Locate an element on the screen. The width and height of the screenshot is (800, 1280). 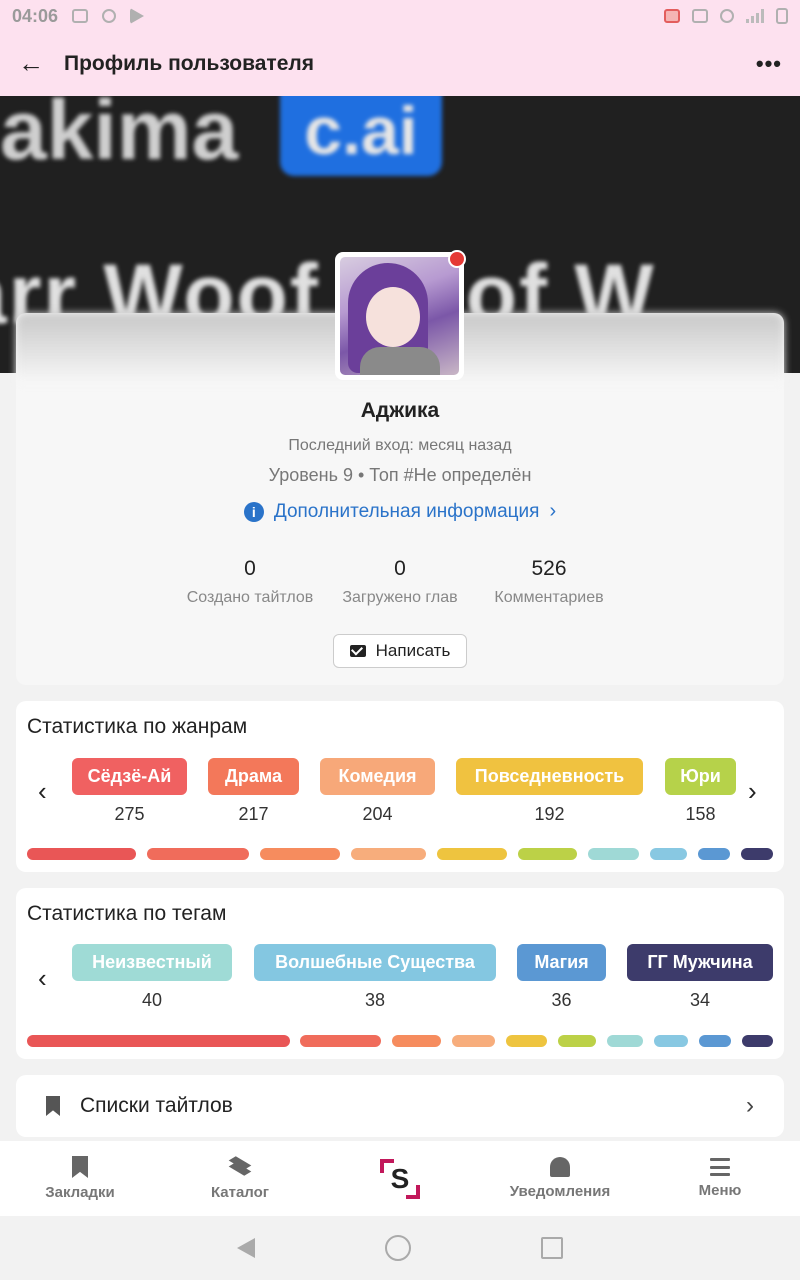
banner-badge: c.ai is located at coordinates (361, 136).